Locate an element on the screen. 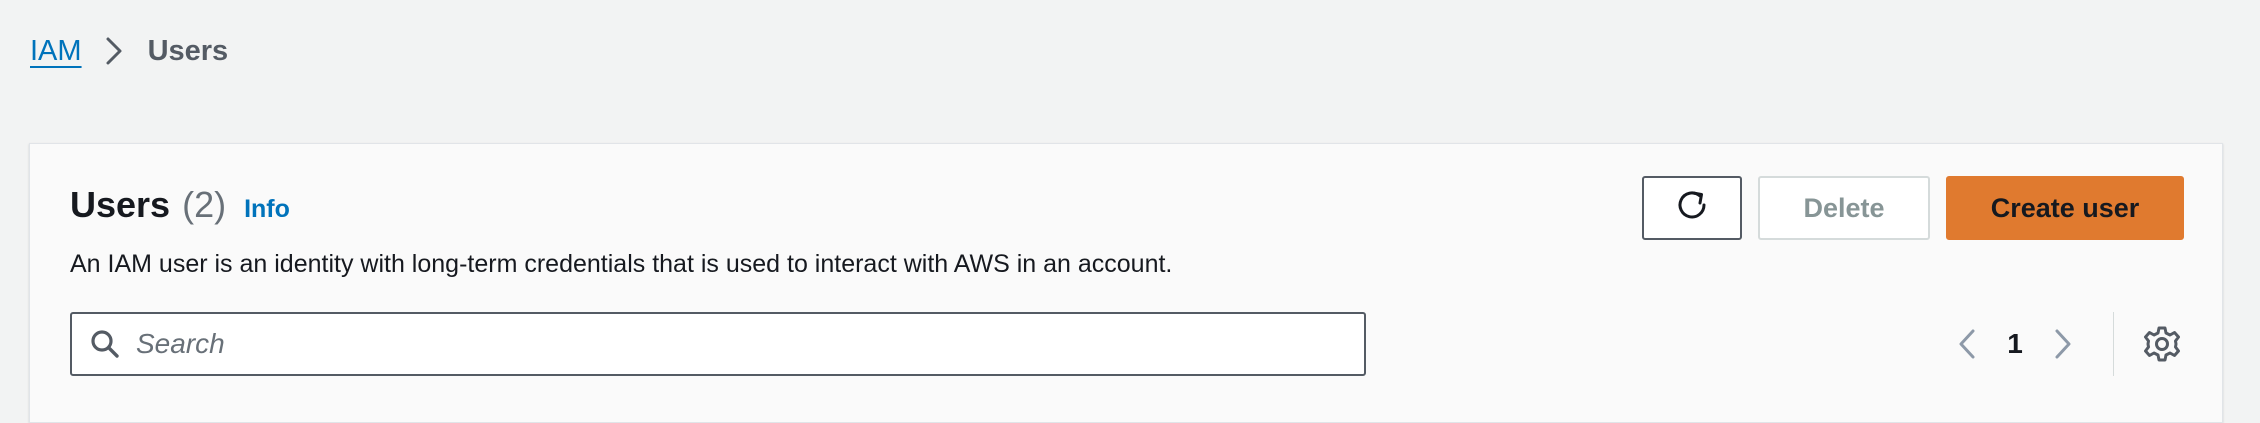 This screenshot has height=423, width=2260. page-number: 1 is located at coordinates (2015, 344).